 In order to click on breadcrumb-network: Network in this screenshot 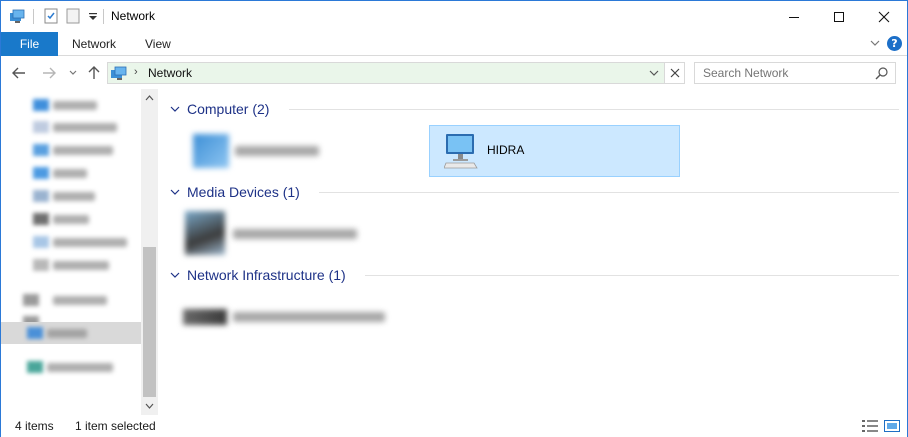, I will do `click(170, 73)`.